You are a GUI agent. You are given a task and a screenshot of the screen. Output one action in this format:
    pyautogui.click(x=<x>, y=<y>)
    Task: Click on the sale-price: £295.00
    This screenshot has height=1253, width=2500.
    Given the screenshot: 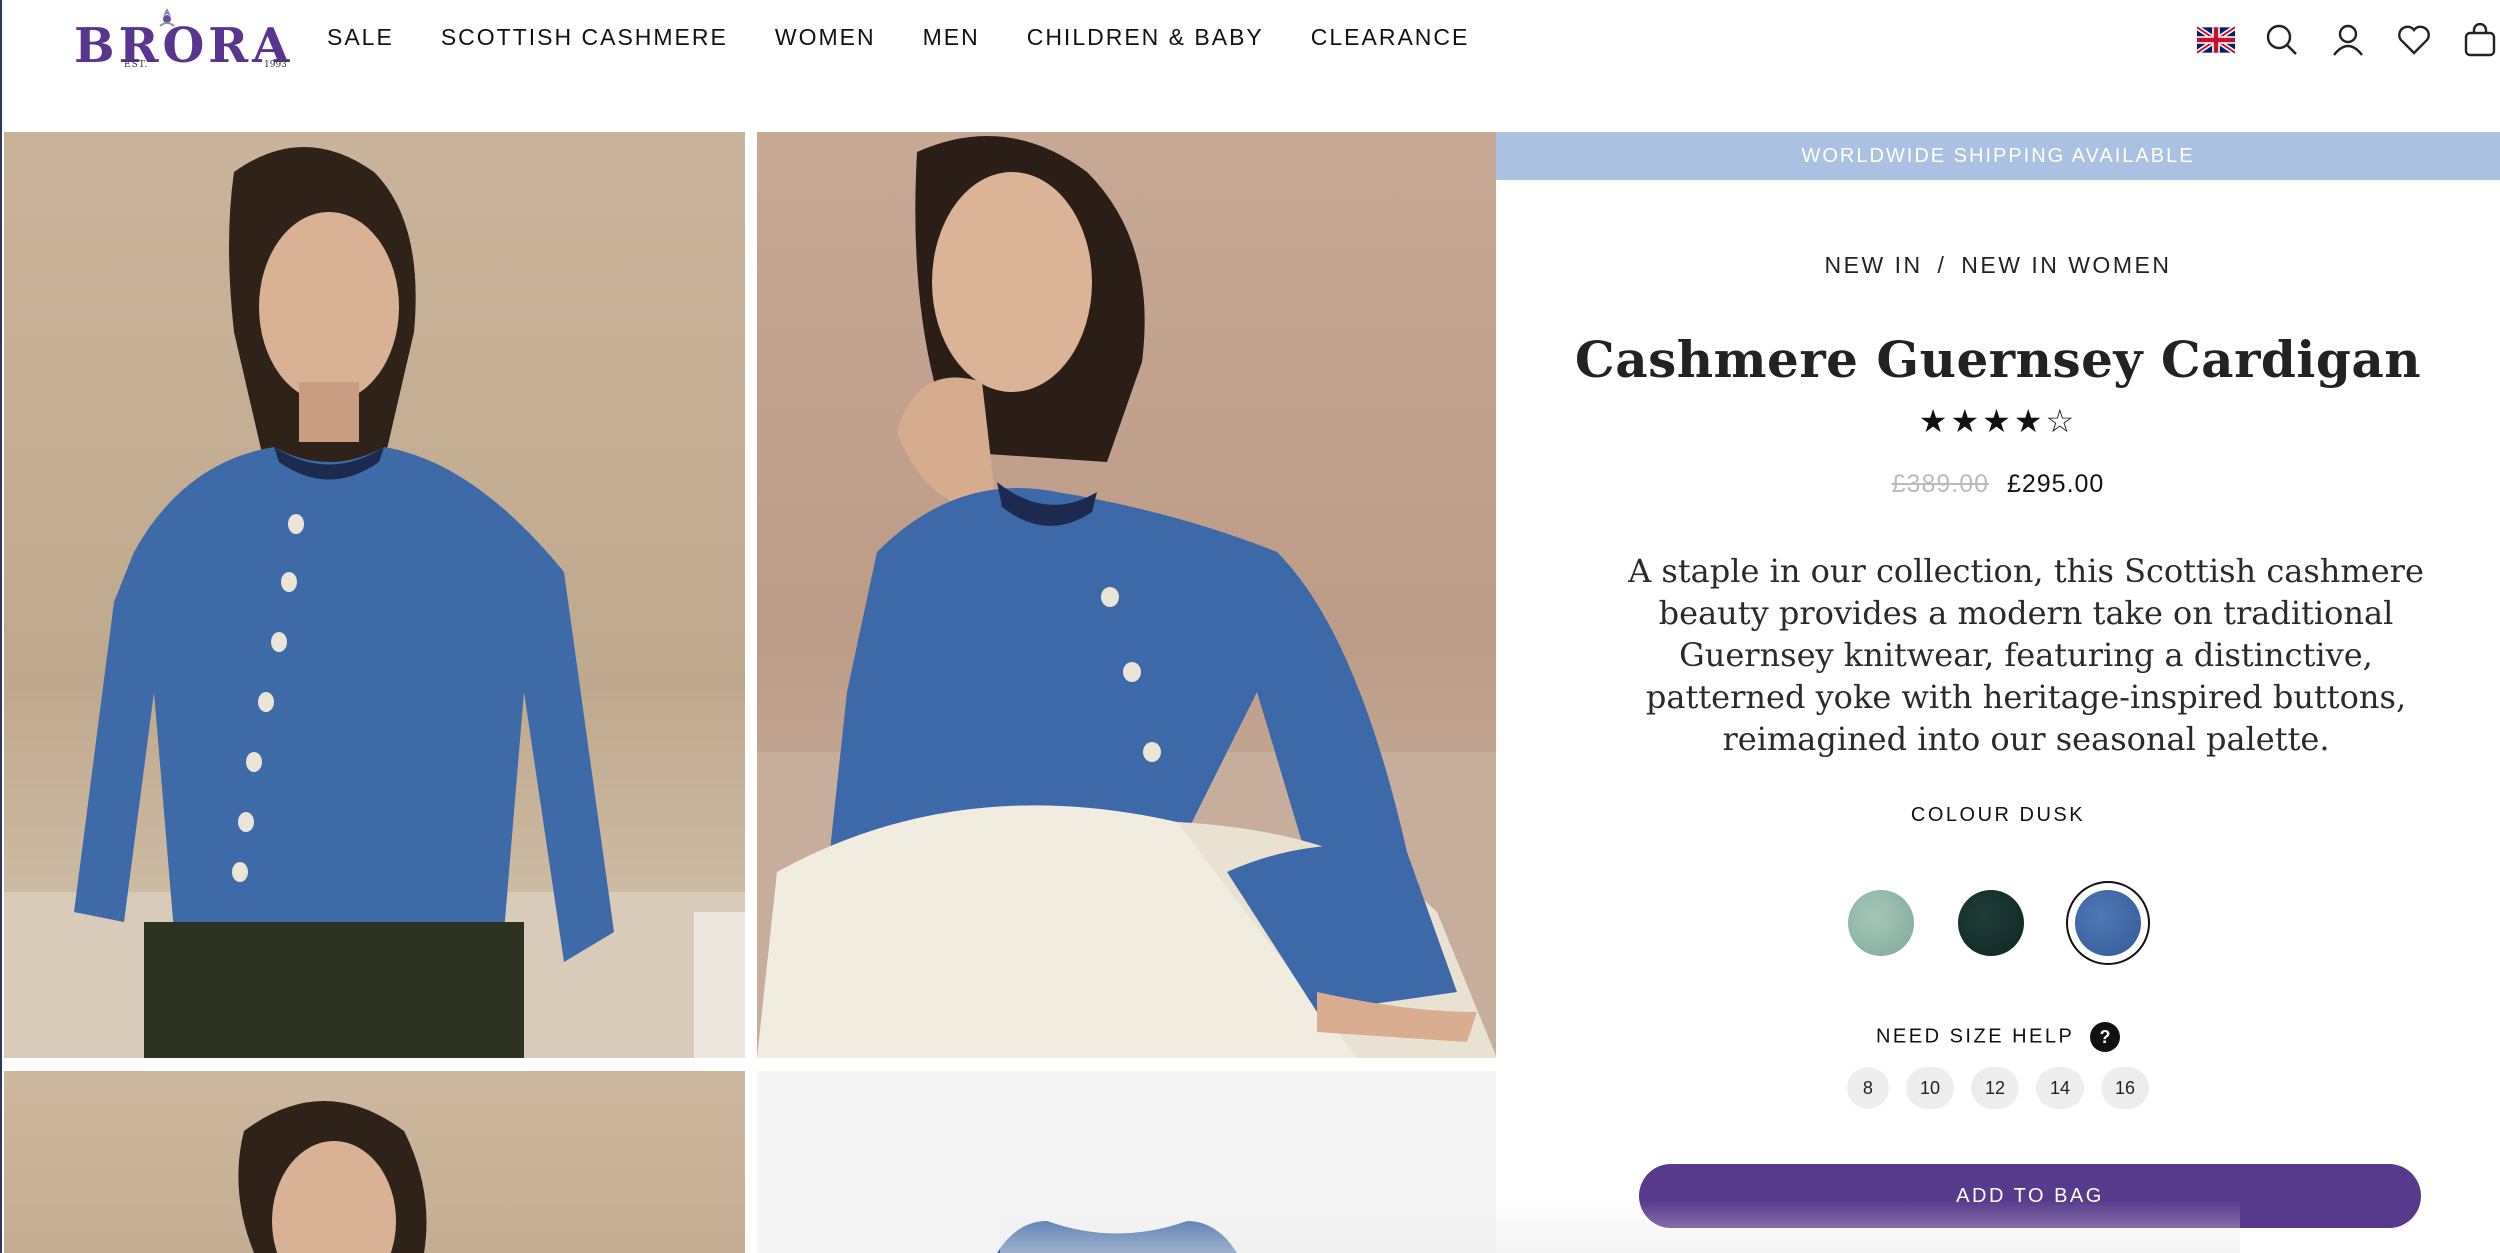 What is the action you would take?
    pyautogui.click(x=2055, y=484)
    